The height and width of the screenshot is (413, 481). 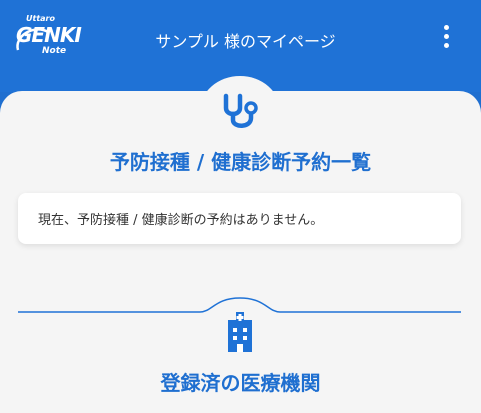 What do you see at coordinates (240, 110) in the screenshot?
I see `stethoscope-icon` at bounding box center [240, 110].